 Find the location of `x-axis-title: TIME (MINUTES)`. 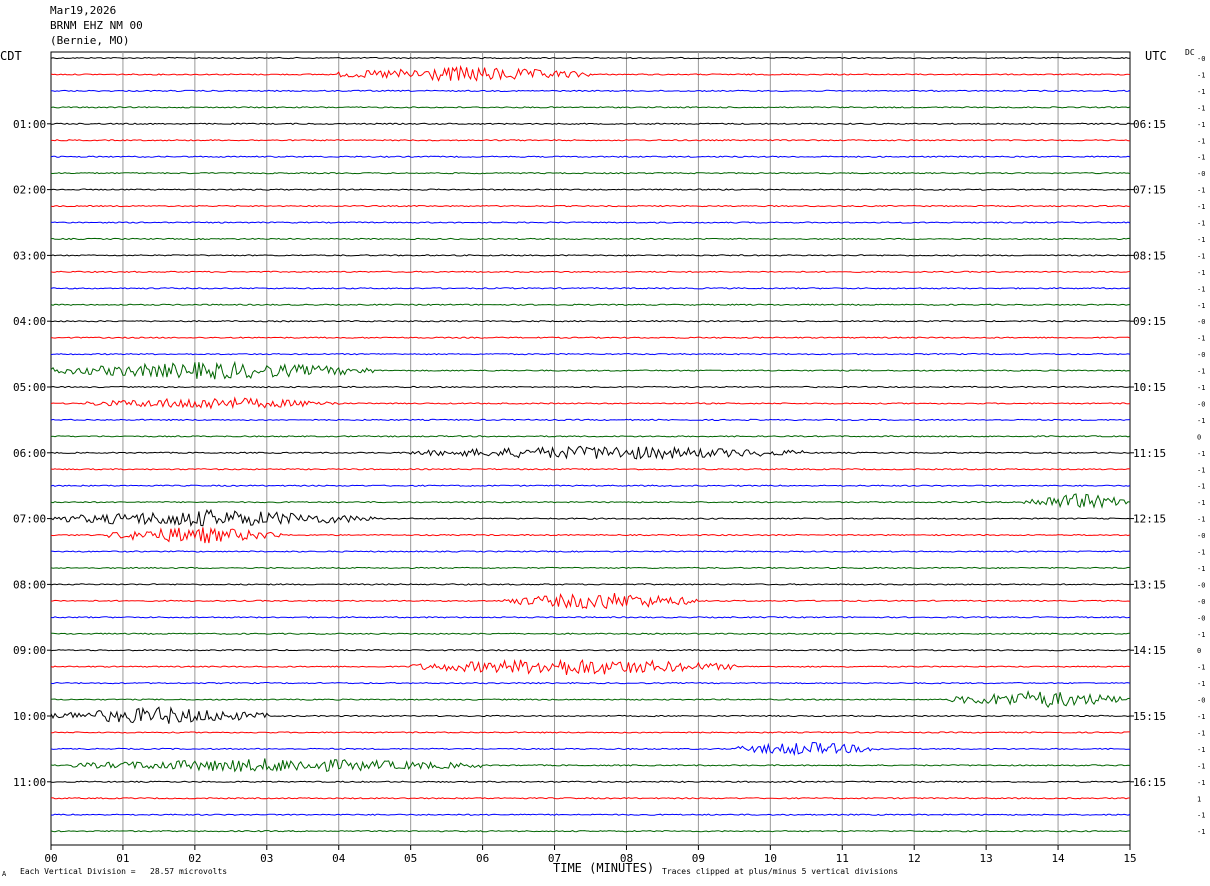

x-axis-title: TIME (MINUTES) is located at coordinates (604, 868).